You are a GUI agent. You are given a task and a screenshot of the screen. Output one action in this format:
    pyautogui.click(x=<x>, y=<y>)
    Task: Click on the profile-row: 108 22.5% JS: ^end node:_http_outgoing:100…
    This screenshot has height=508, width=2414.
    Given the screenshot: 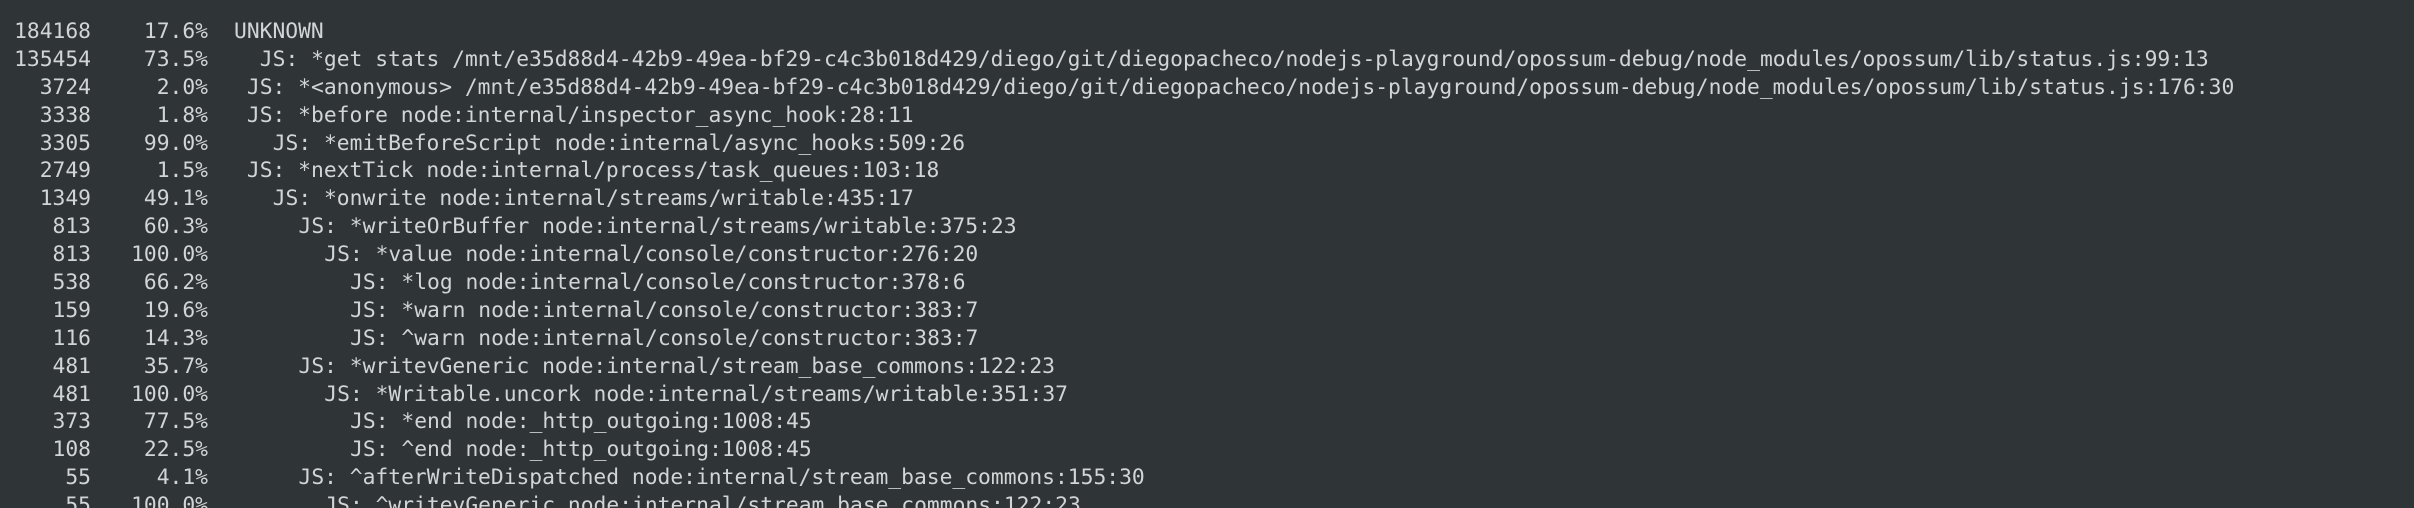 What is the action you would take?
    pyautogui.click(x=1207, y=450)
    